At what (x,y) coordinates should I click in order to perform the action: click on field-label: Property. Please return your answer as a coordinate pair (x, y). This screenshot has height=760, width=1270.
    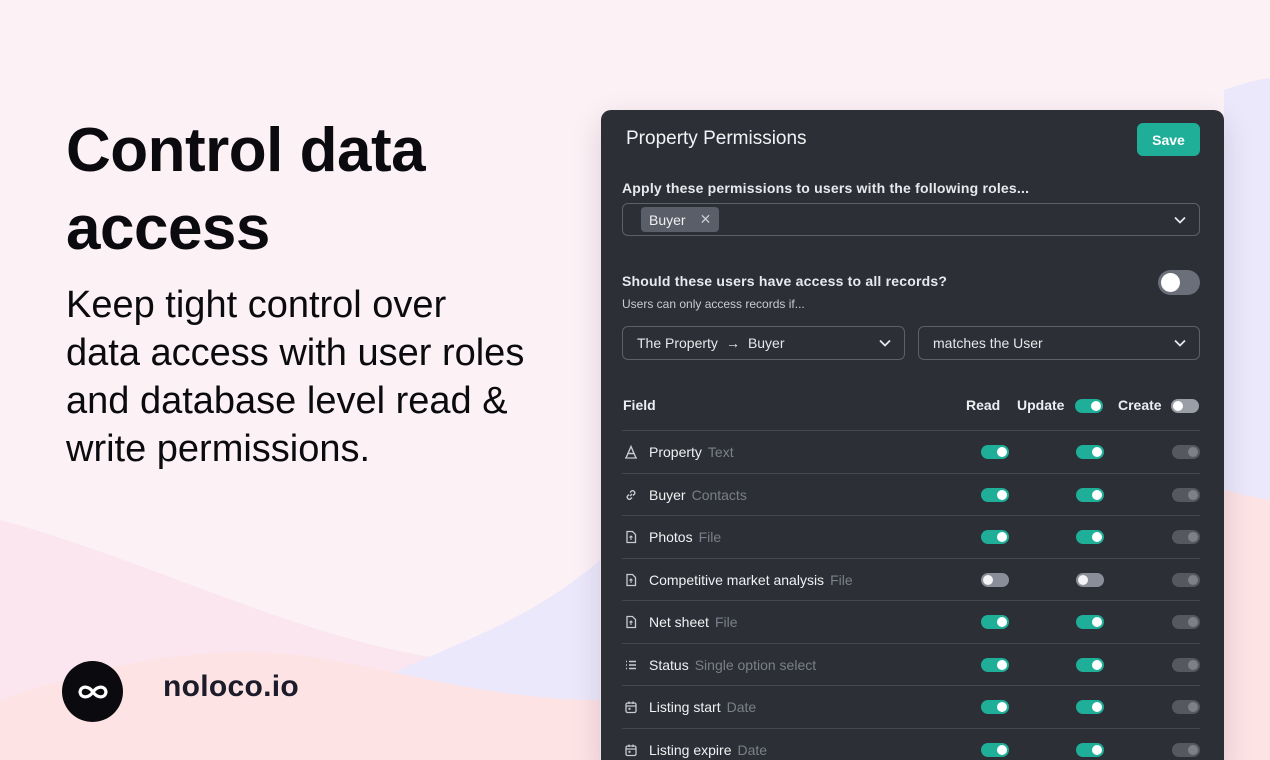
    Looking at the image, I should click on (675, 452).